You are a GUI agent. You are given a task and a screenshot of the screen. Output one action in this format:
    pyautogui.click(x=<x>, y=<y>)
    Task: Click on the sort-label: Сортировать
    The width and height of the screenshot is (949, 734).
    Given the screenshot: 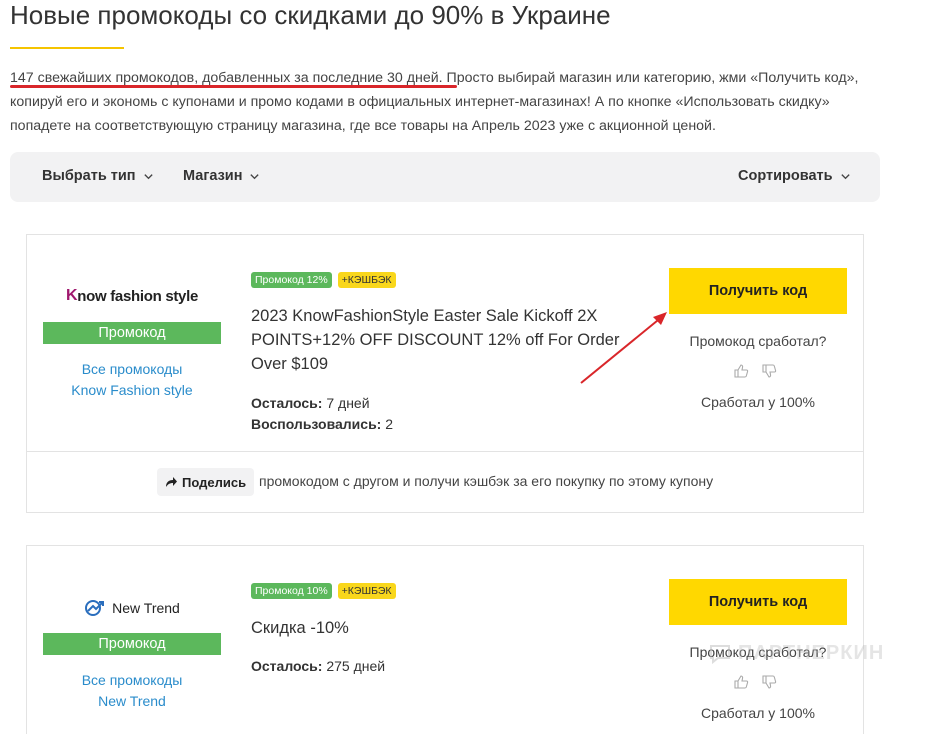 What is the action you would take?
    pyautogui.click(x=785, y=176)
    